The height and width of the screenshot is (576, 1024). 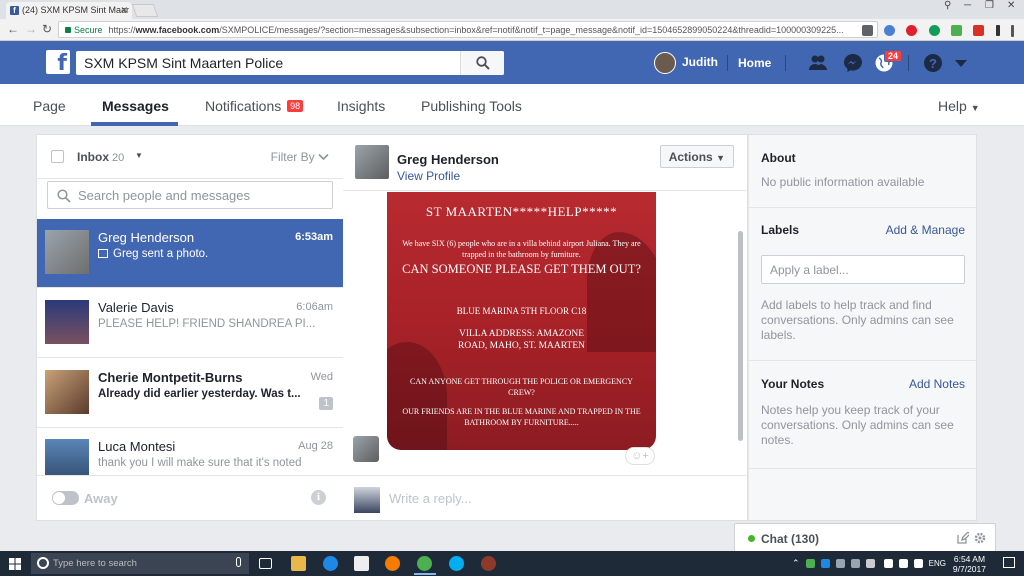 What do you see at coordinates (43, 563) in the screenshot?
I see `cortana-icon` at bounding box center [43, 563].